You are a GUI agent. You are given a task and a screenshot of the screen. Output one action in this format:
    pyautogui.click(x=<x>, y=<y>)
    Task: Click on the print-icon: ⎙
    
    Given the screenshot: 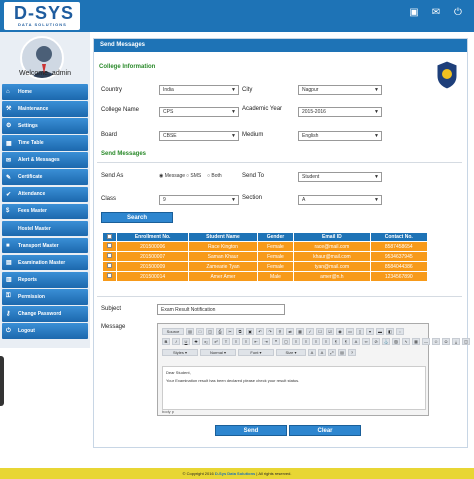 What is the action you would take?
    pyautogui.click(x=220, y=331)
    